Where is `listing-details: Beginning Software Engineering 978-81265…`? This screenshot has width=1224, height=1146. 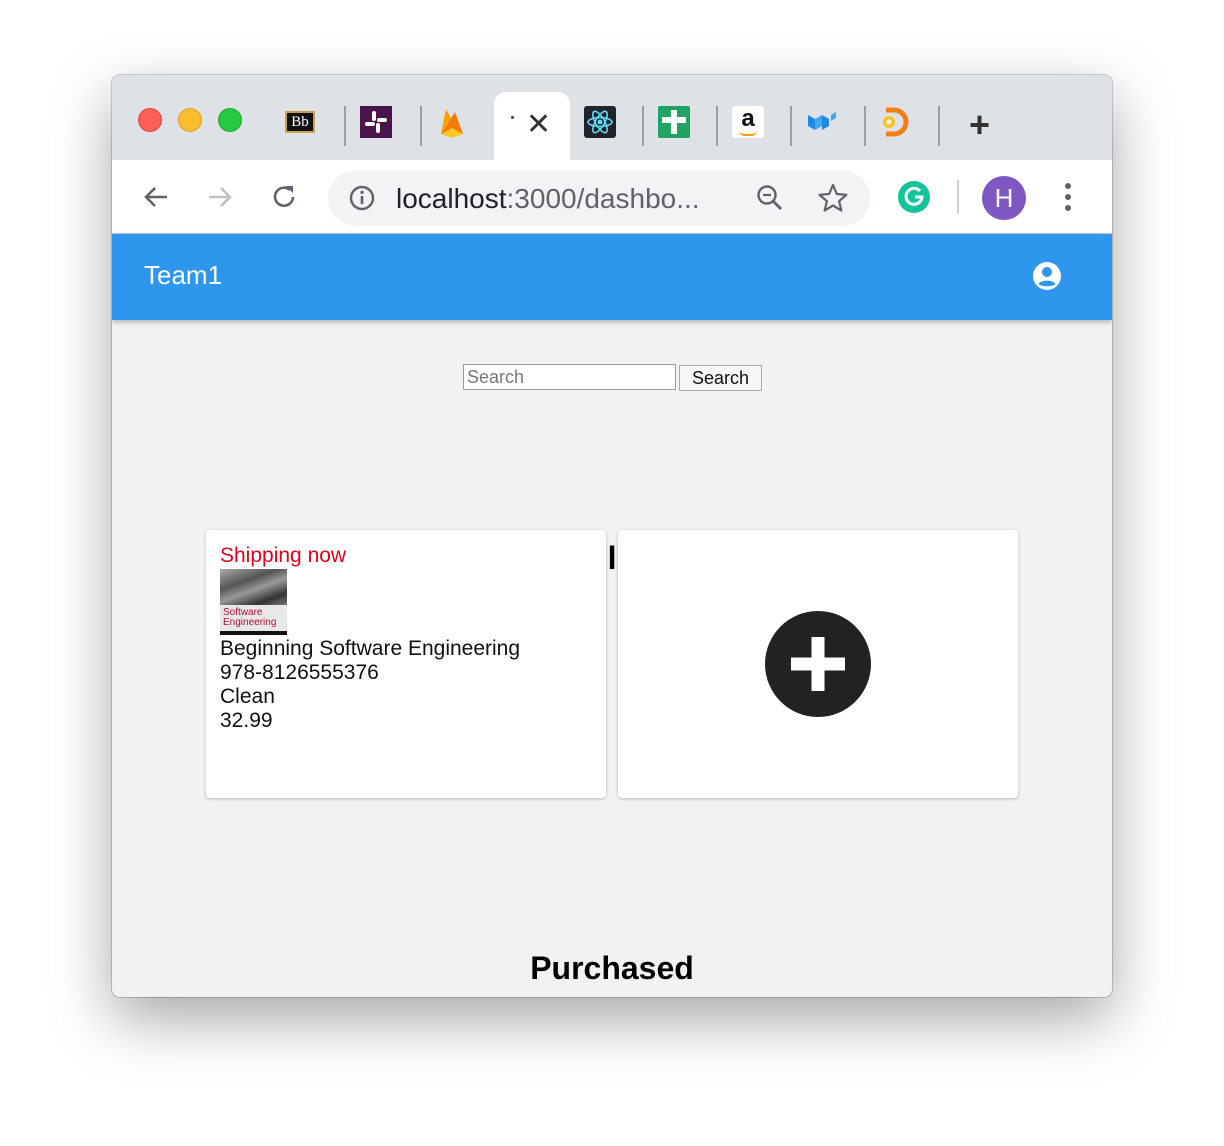
listing-details: Beginning Software Engineering 978-81265… is located at coordinates (370, 685).